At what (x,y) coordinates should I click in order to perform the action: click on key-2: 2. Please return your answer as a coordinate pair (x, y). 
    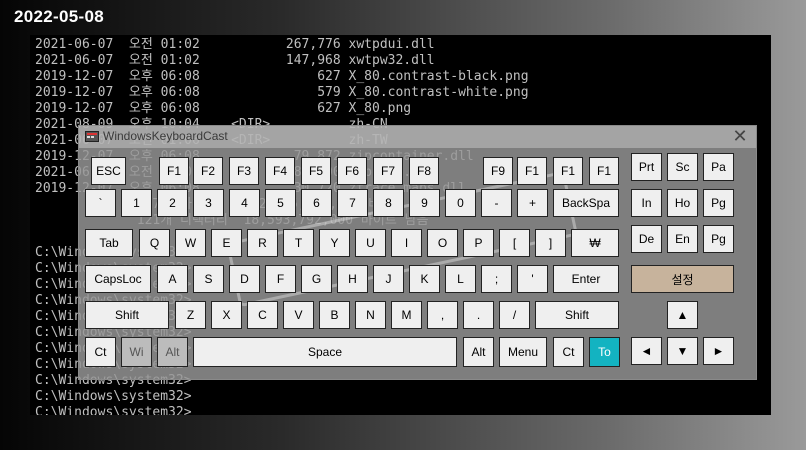
    Looking at the image, I should click on (172, 203).